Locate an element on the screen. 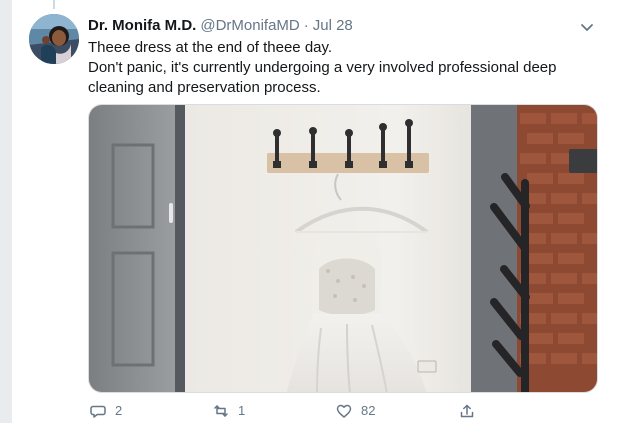 This screenshot has width=618, height=423. like-button: 82 is located at coordinates (355, 411).